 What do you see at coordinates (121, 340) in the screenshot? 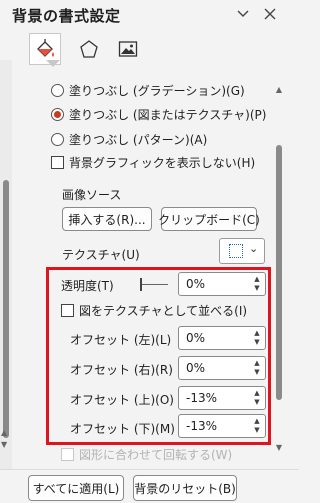
I see `offset-left-label: オフセット (左)(L)` at bounding box center [121, 340].